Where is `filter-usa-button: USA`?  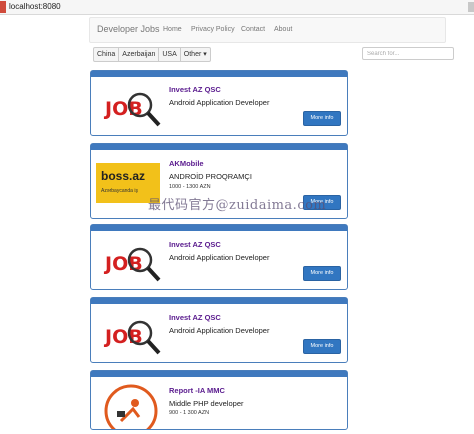 filter-usa-button: USA is located at coordinates (169, 54).